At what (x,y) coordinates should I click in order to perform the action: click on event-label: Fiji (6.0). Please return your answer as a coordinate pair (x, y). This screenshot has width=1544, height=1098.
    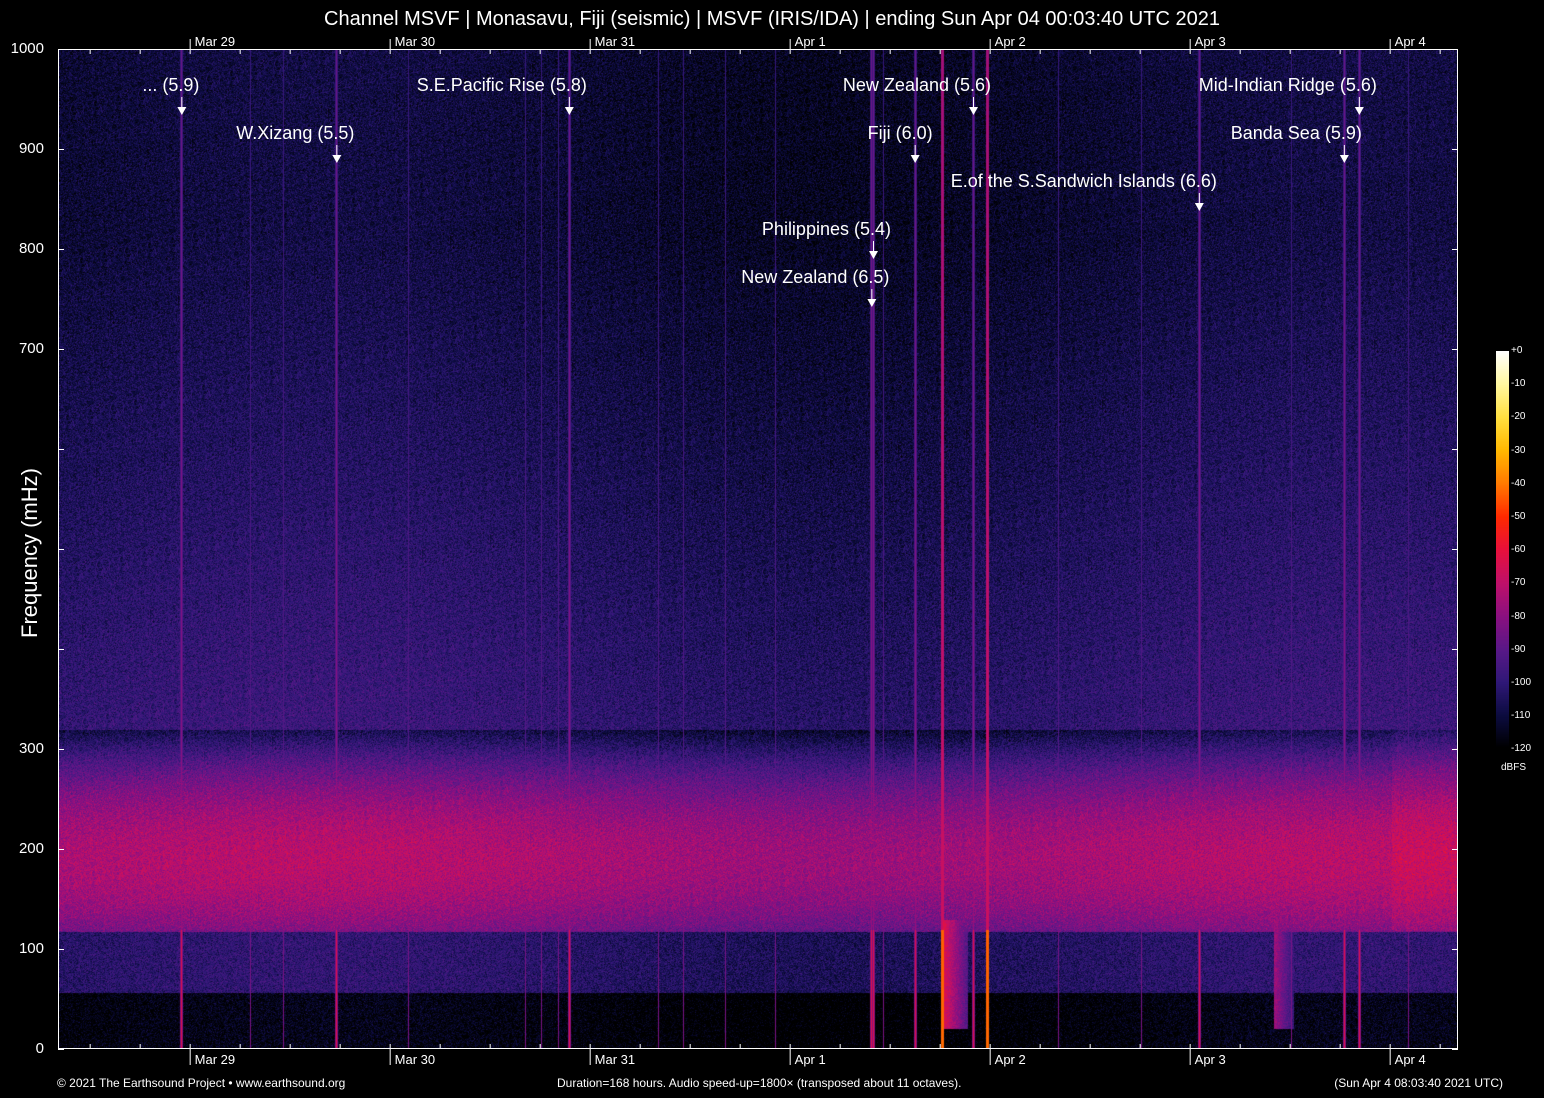
    Looking at the image, I should click on (900, 133).